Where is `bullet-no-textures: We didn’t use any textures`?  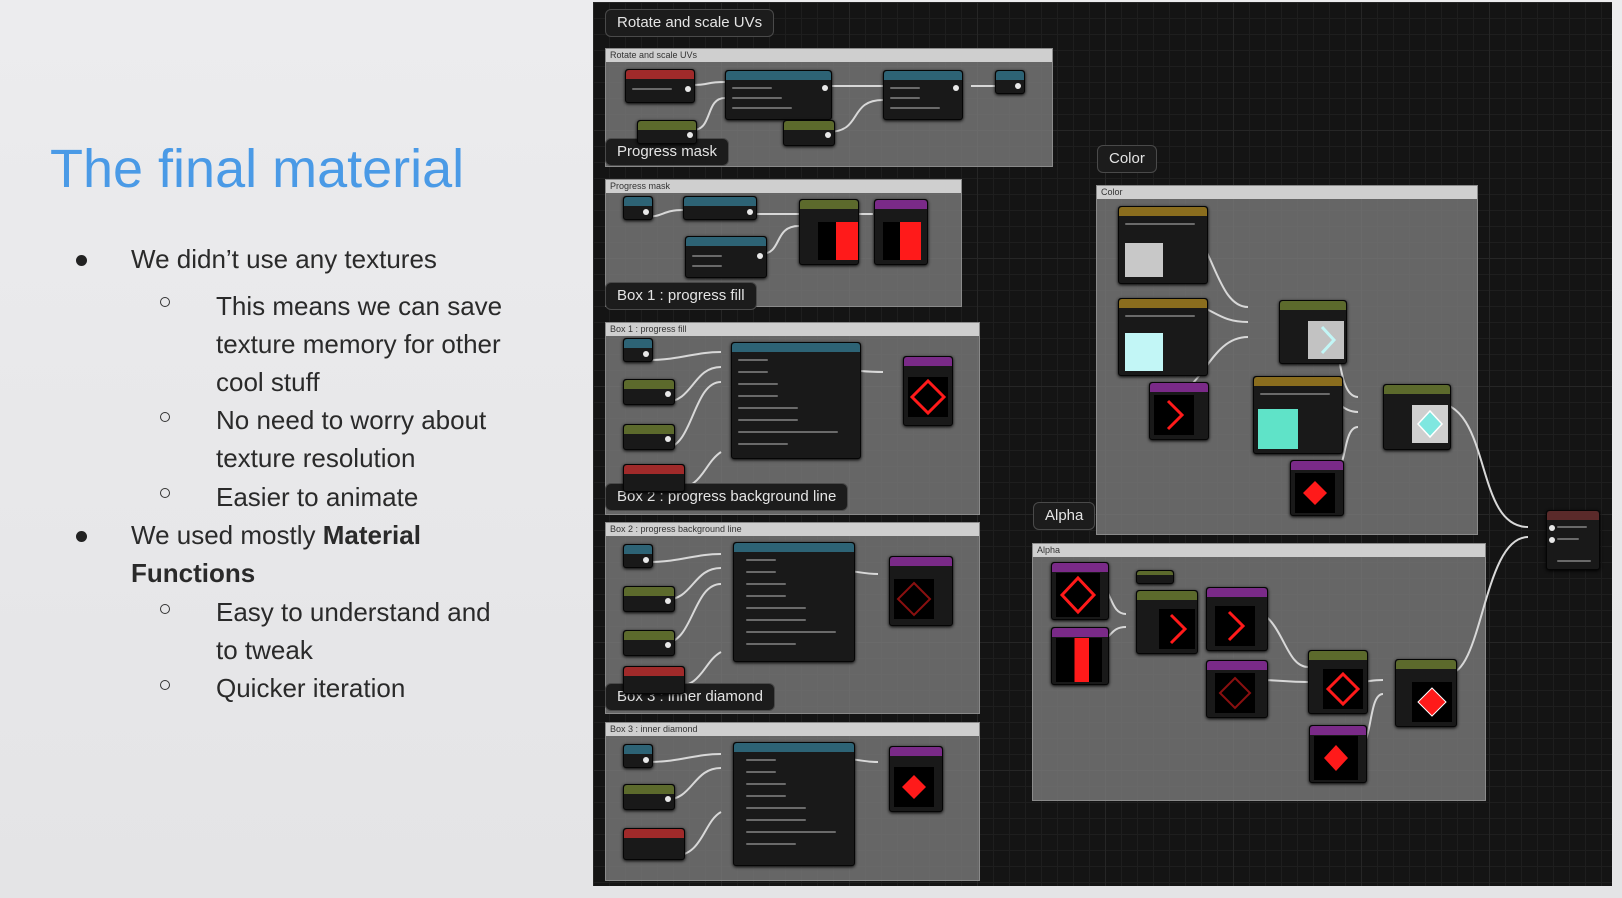
bullet-no-textures: We didn’t use any textures is located at coordinates (284, 259).